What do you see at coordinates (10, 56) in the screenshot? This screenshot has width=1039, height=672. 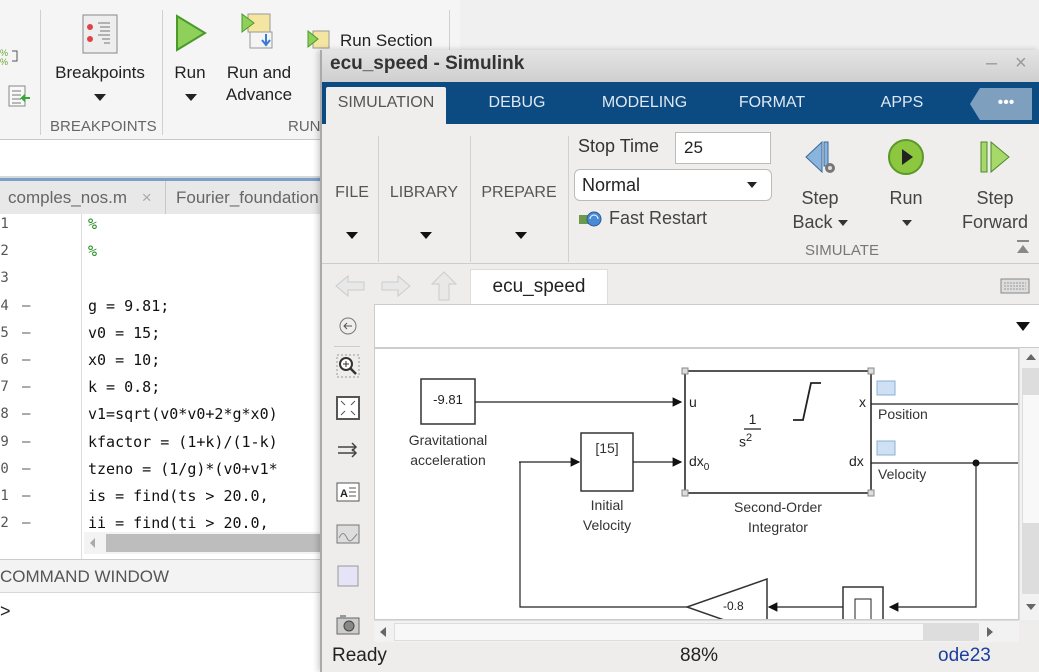 I see `comment-toggle-icon: %%` at bounding box center [10, 56].